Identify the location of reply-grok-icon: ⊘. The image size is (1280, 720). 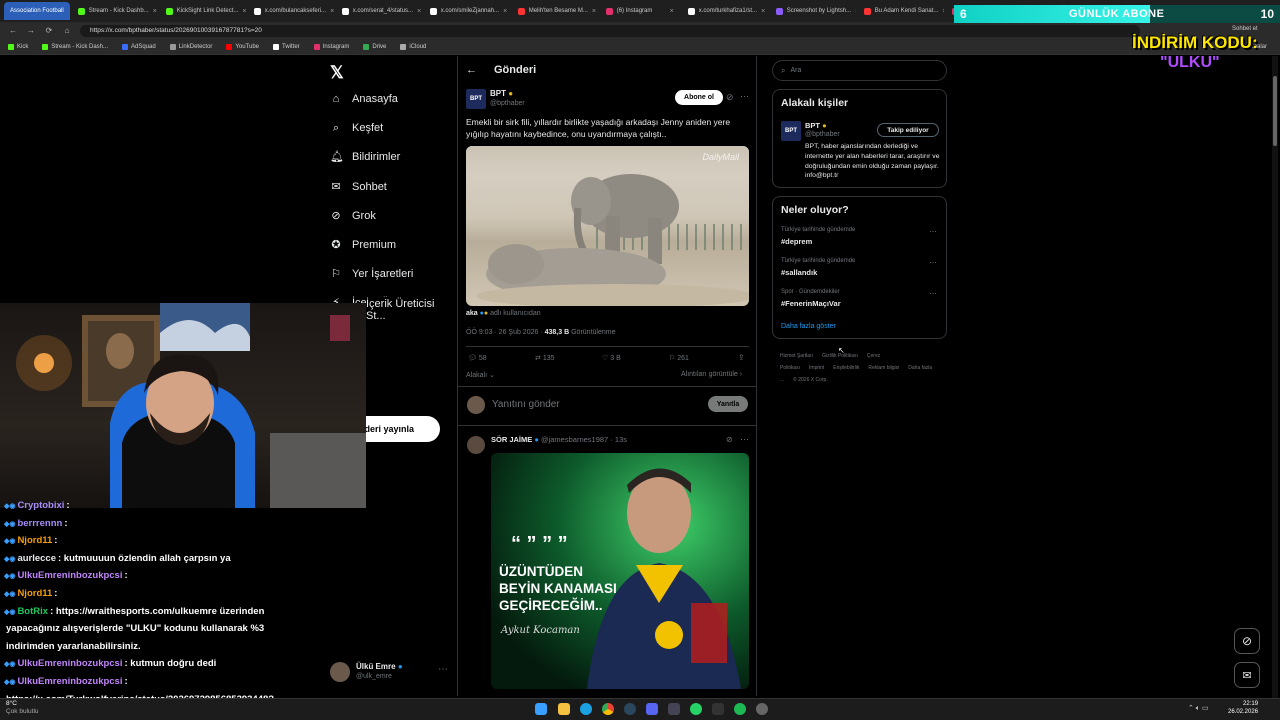
(729, 439).